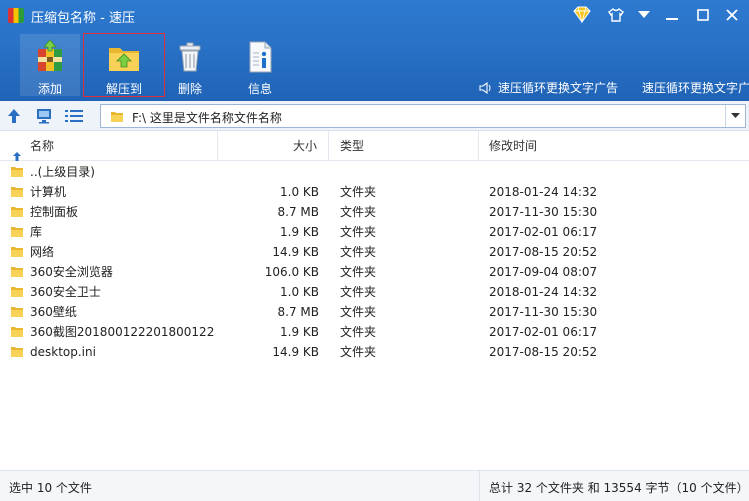 Image resolution: width=749 pixels, height=501 pixels. What do you see at coordinates (479, 486) in the screenshot?
I see `status-divider` at bounding box center [479, 486].